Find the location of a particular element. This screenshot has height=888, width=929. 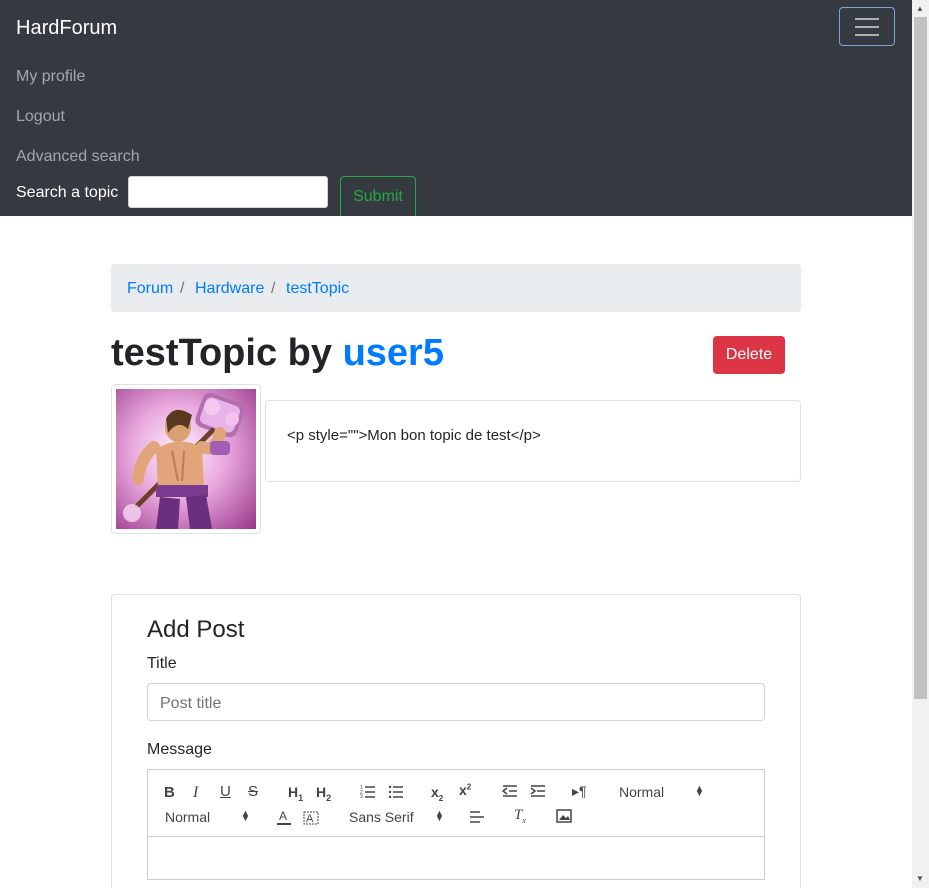

message-editor is located at coordinates (456, 858).